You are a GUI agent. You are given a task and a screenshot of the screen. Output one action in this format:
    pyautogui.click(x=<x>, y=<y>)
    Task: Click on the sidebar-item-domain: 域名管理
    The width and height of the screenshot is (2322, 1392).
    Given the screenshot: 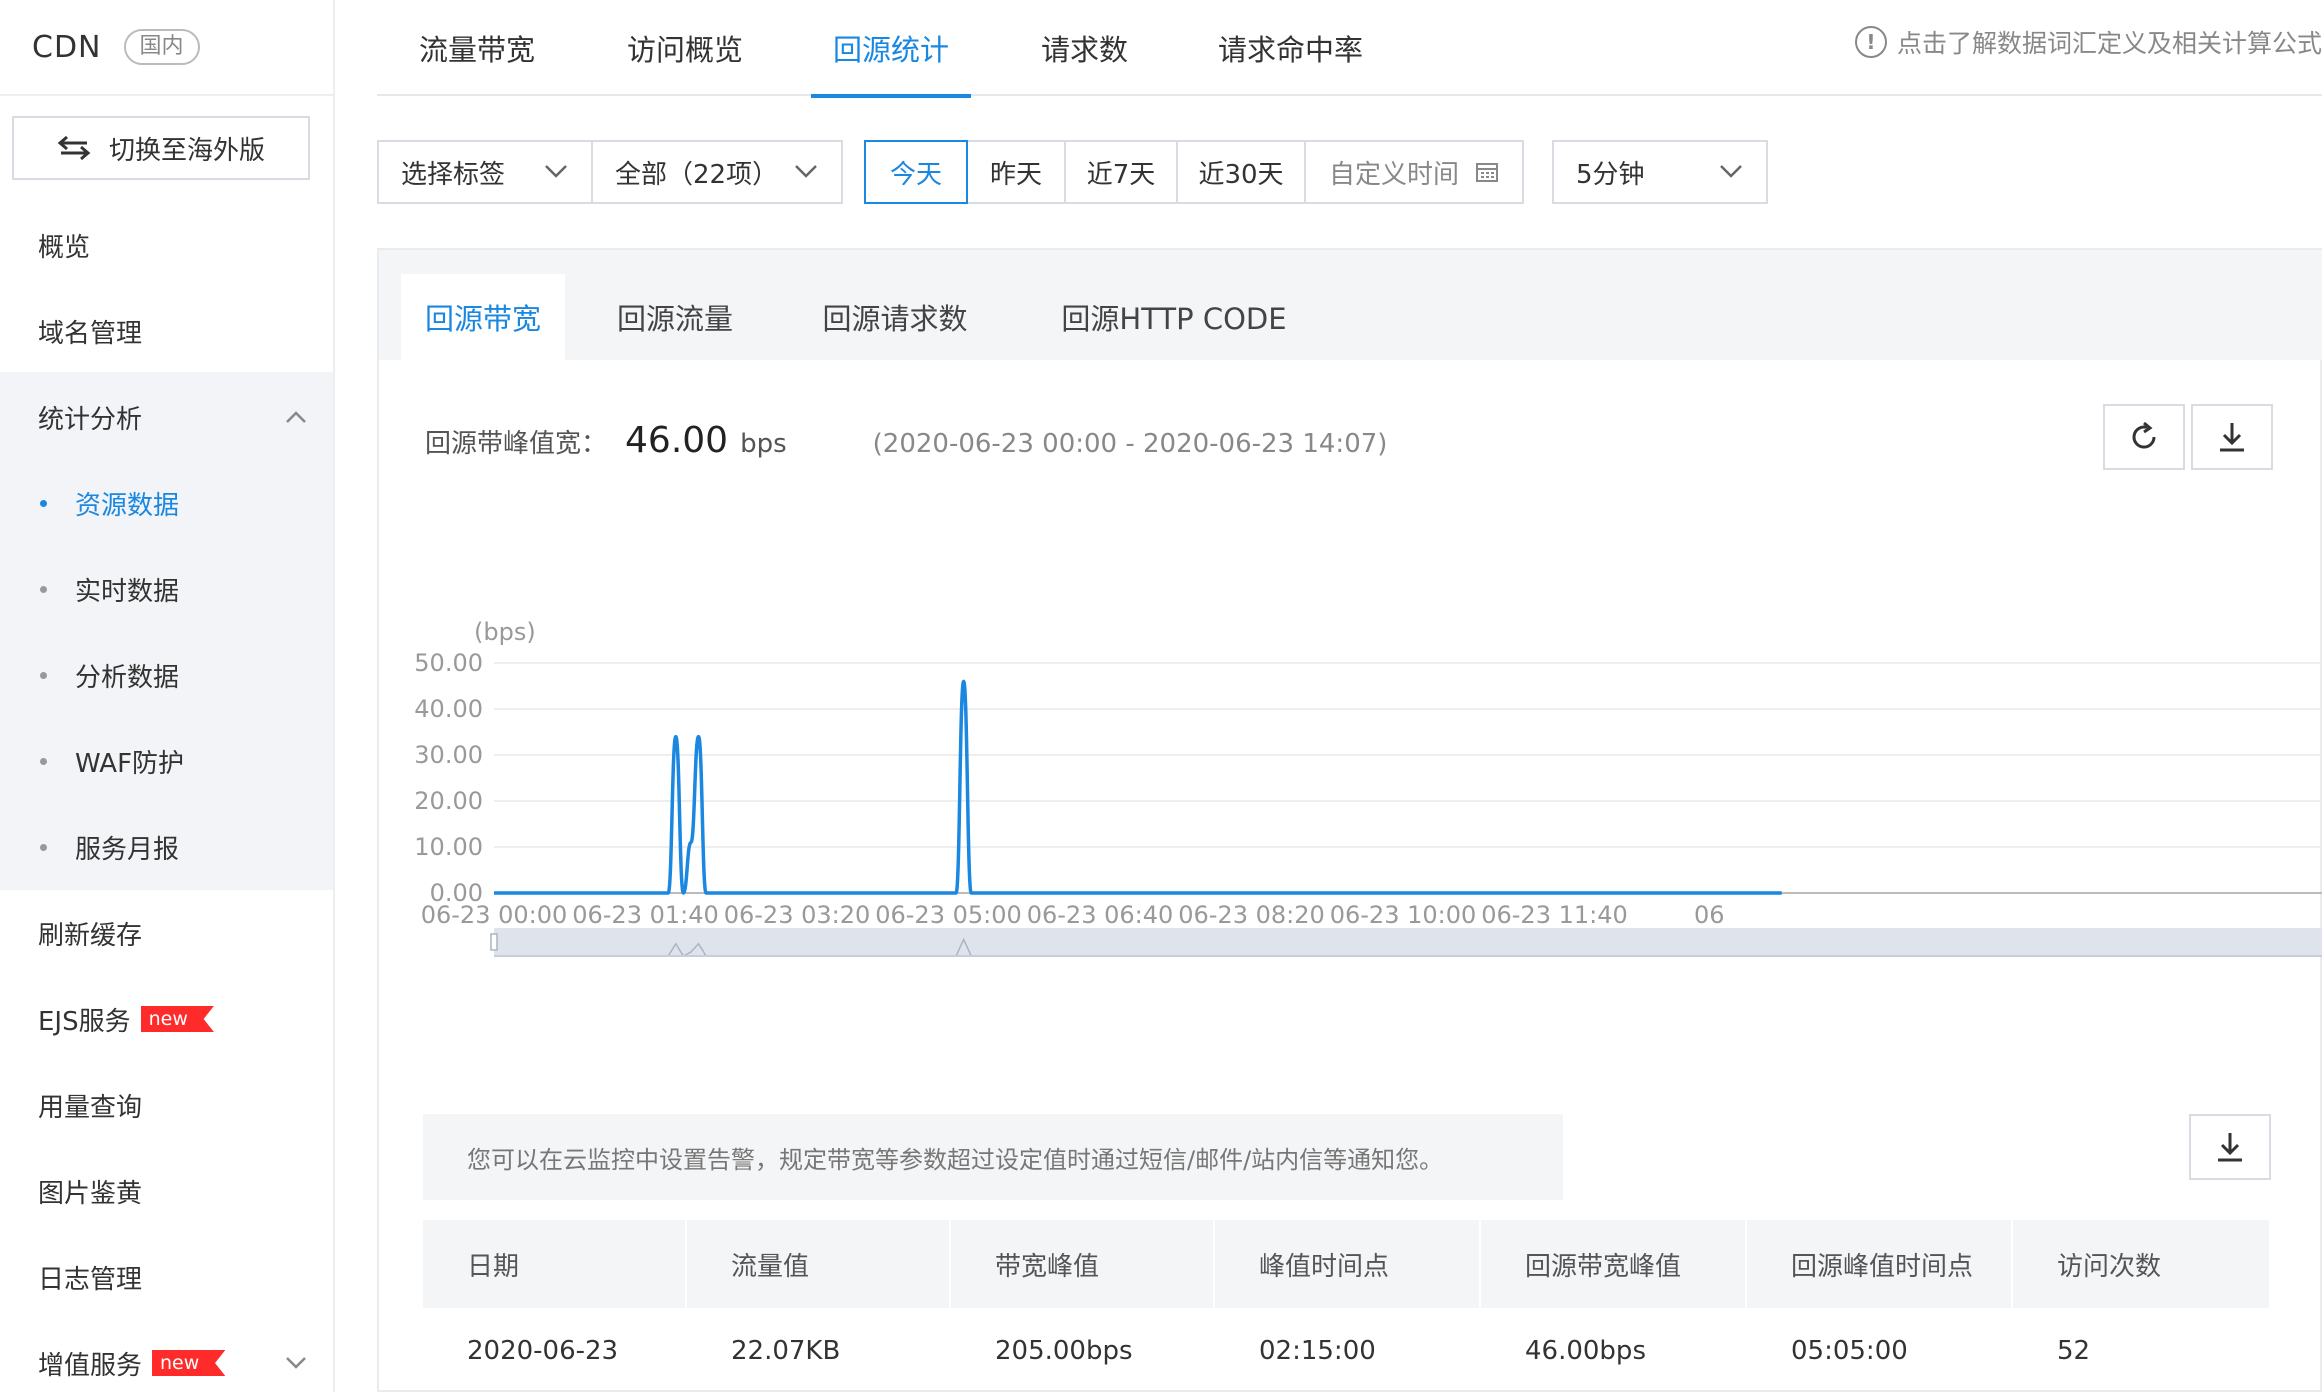 What is the action you would take?
    pyautogui.click(x=166, y=331)
    